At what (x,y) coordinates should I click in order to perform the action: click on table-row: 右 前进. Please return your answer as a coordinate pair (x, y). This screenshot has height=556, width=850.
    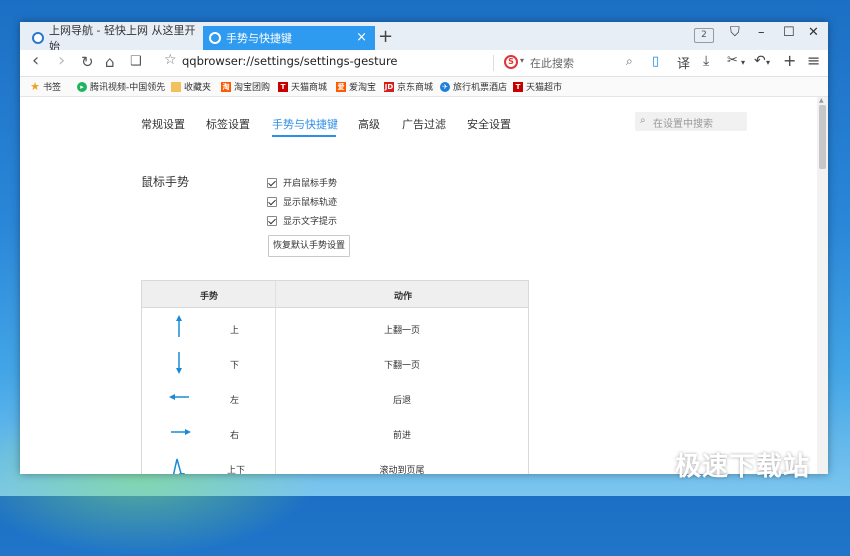
    Looking at the image, I should click on (335, 433).